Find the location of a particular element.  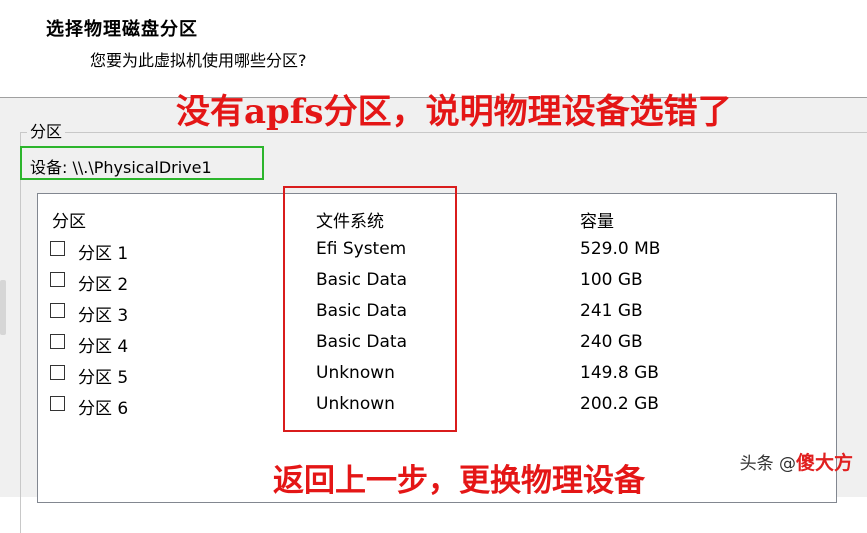

annotation-top: 没有apfs分区，说明物理设备选错了 is located at coordinates (454, 112).